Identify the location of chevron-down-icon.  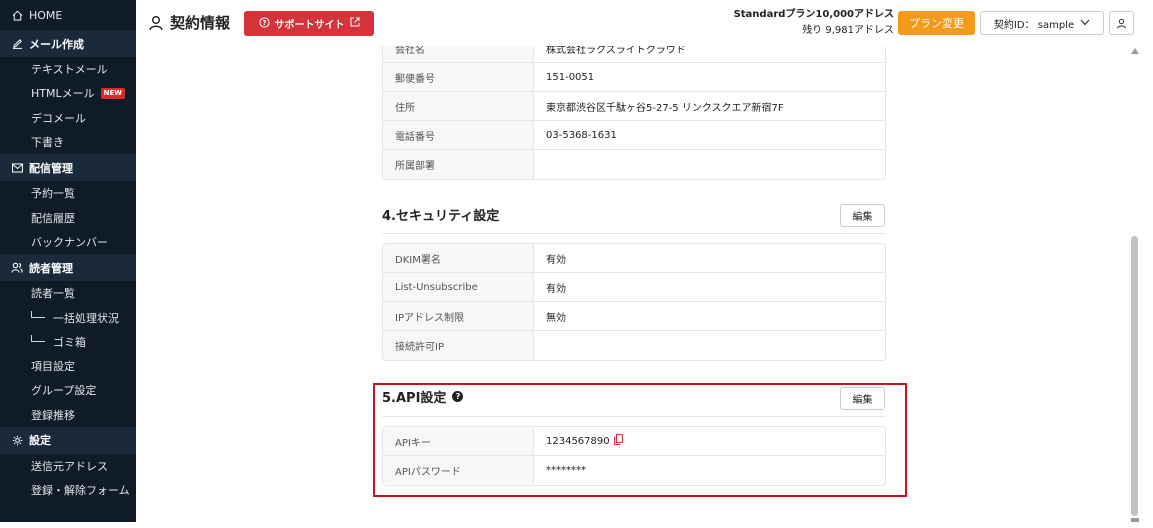
(1085, 23).